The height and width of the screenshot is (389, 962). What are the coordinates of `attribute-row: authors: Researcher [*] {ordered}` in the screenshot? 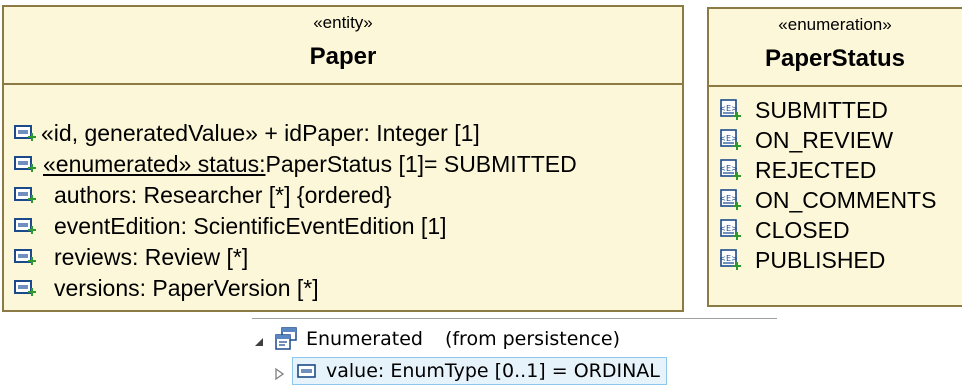 It's located at (348, 195).